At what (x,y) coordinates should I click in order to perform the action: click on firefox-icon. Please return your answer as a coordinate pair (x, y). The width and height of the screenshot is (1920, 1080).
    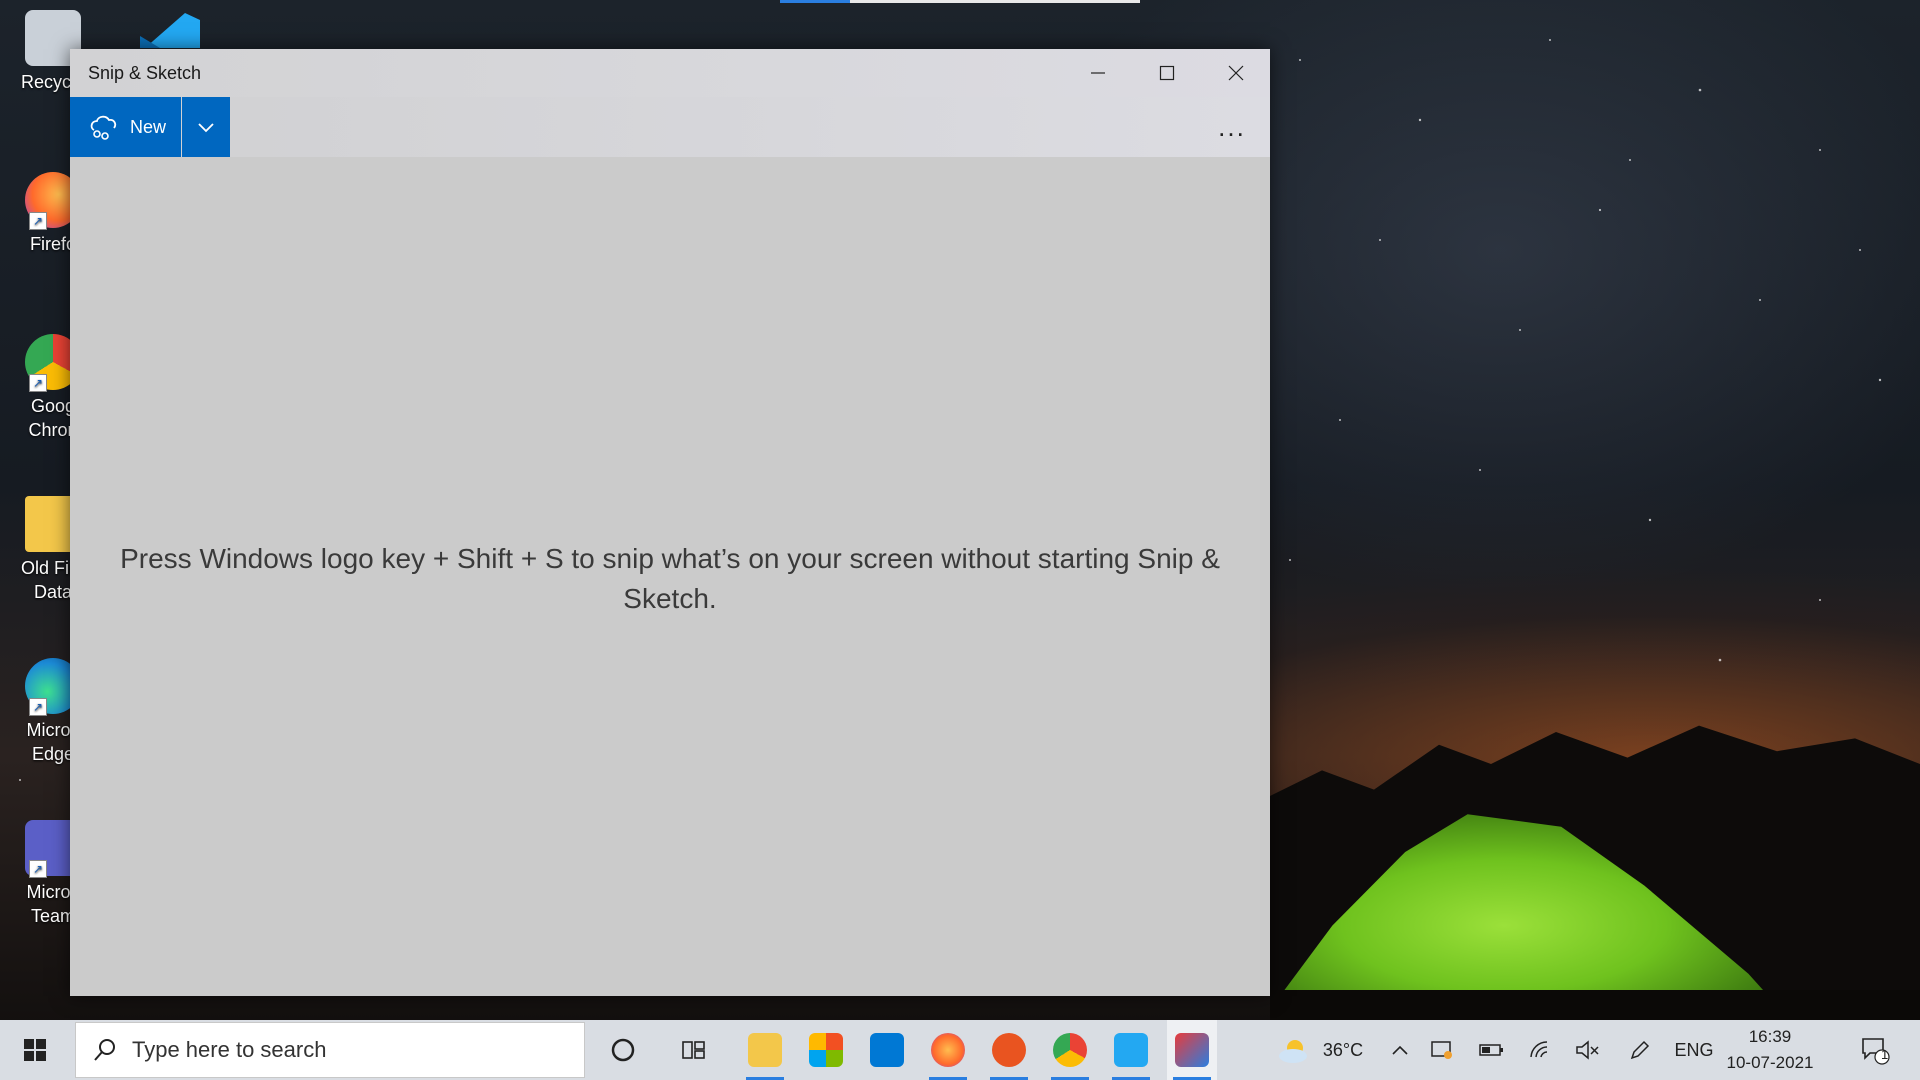
    Looking at the image, I should click on (948, 1050).